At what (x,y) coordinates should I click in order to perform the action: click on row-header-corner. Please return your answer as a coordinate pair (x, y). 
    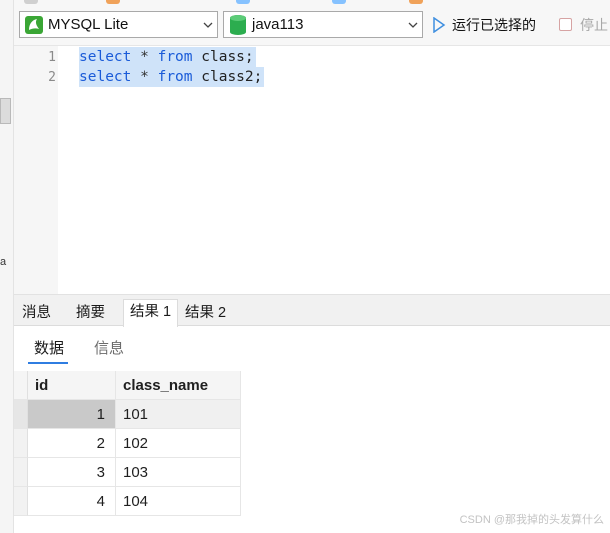
    Looking at the image, I should click on (21, 385).